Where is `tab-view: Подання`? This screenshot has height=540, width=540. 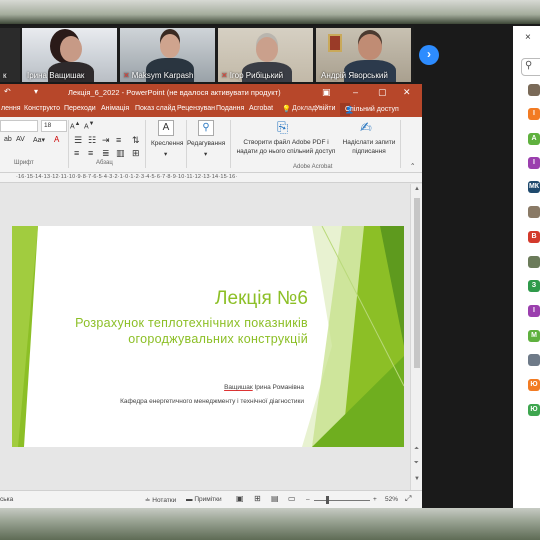
tab-view: Подання is located at coordinates (230, 108).